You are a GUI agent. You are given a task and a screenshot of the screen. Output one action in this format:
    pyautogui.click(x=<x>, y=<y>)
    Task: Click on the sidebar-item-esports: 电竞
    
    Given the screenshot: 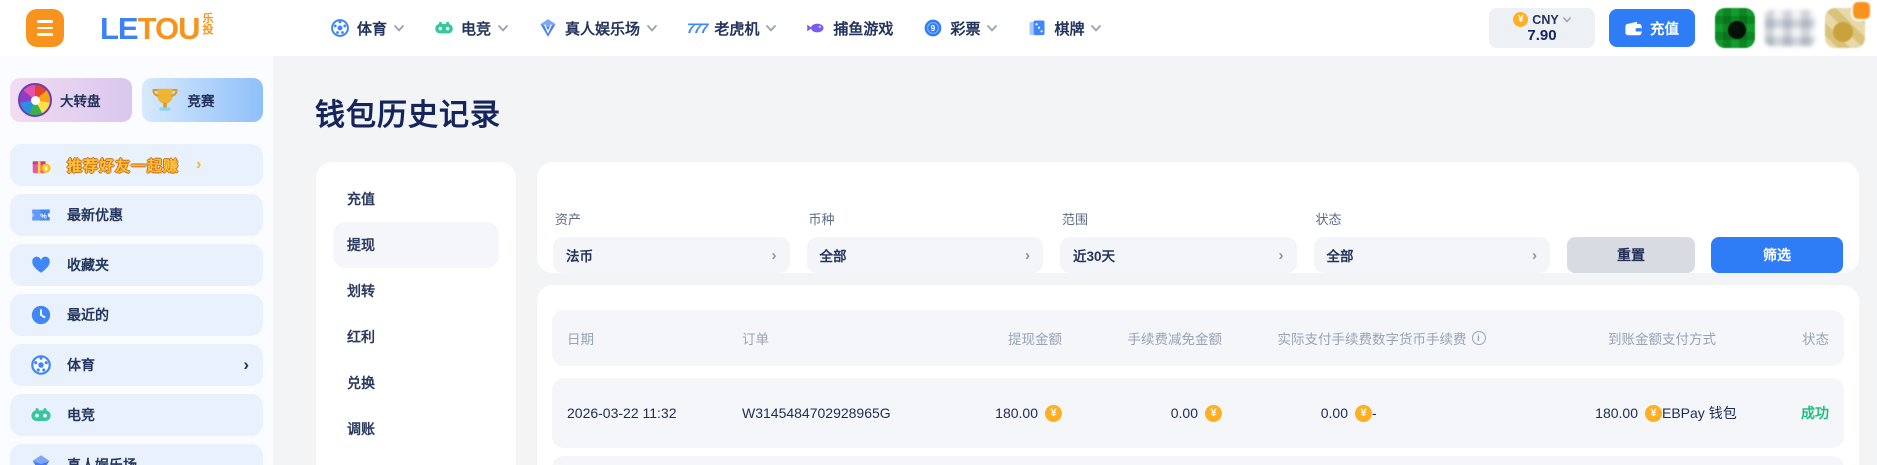 What is the action you would take?
    pyautogui.click(x=136, y=415)
    